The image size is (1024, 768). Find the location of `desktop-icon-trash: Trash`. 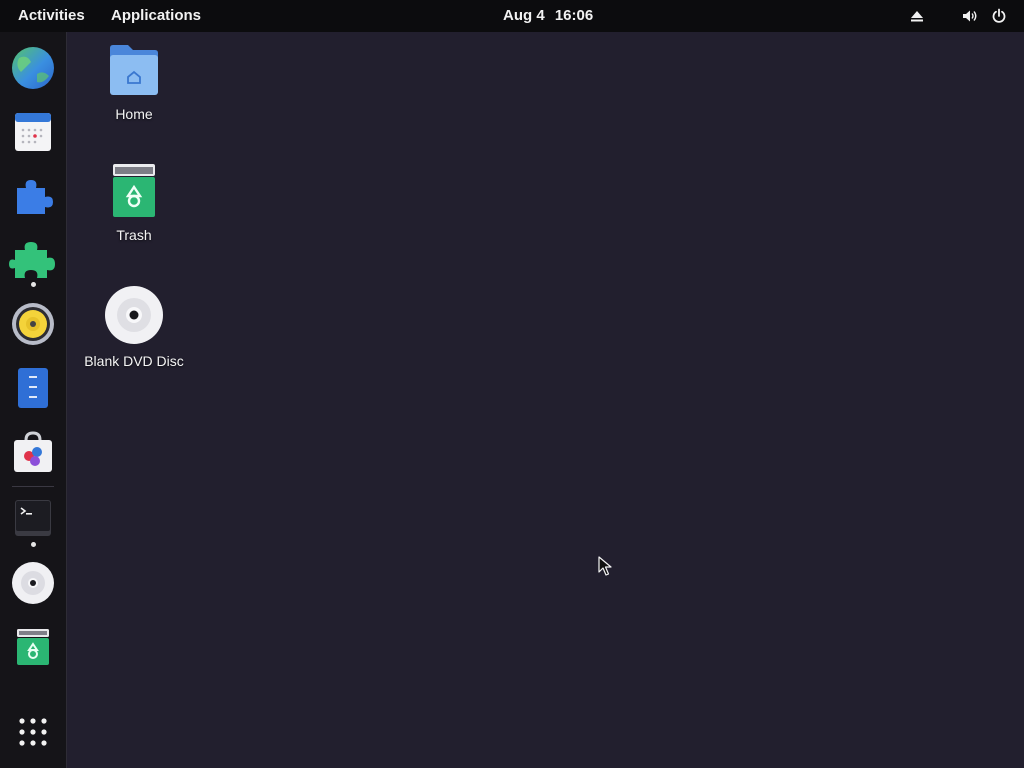

desktop-icon-trash: Trash is located at coordinates (134, 203).